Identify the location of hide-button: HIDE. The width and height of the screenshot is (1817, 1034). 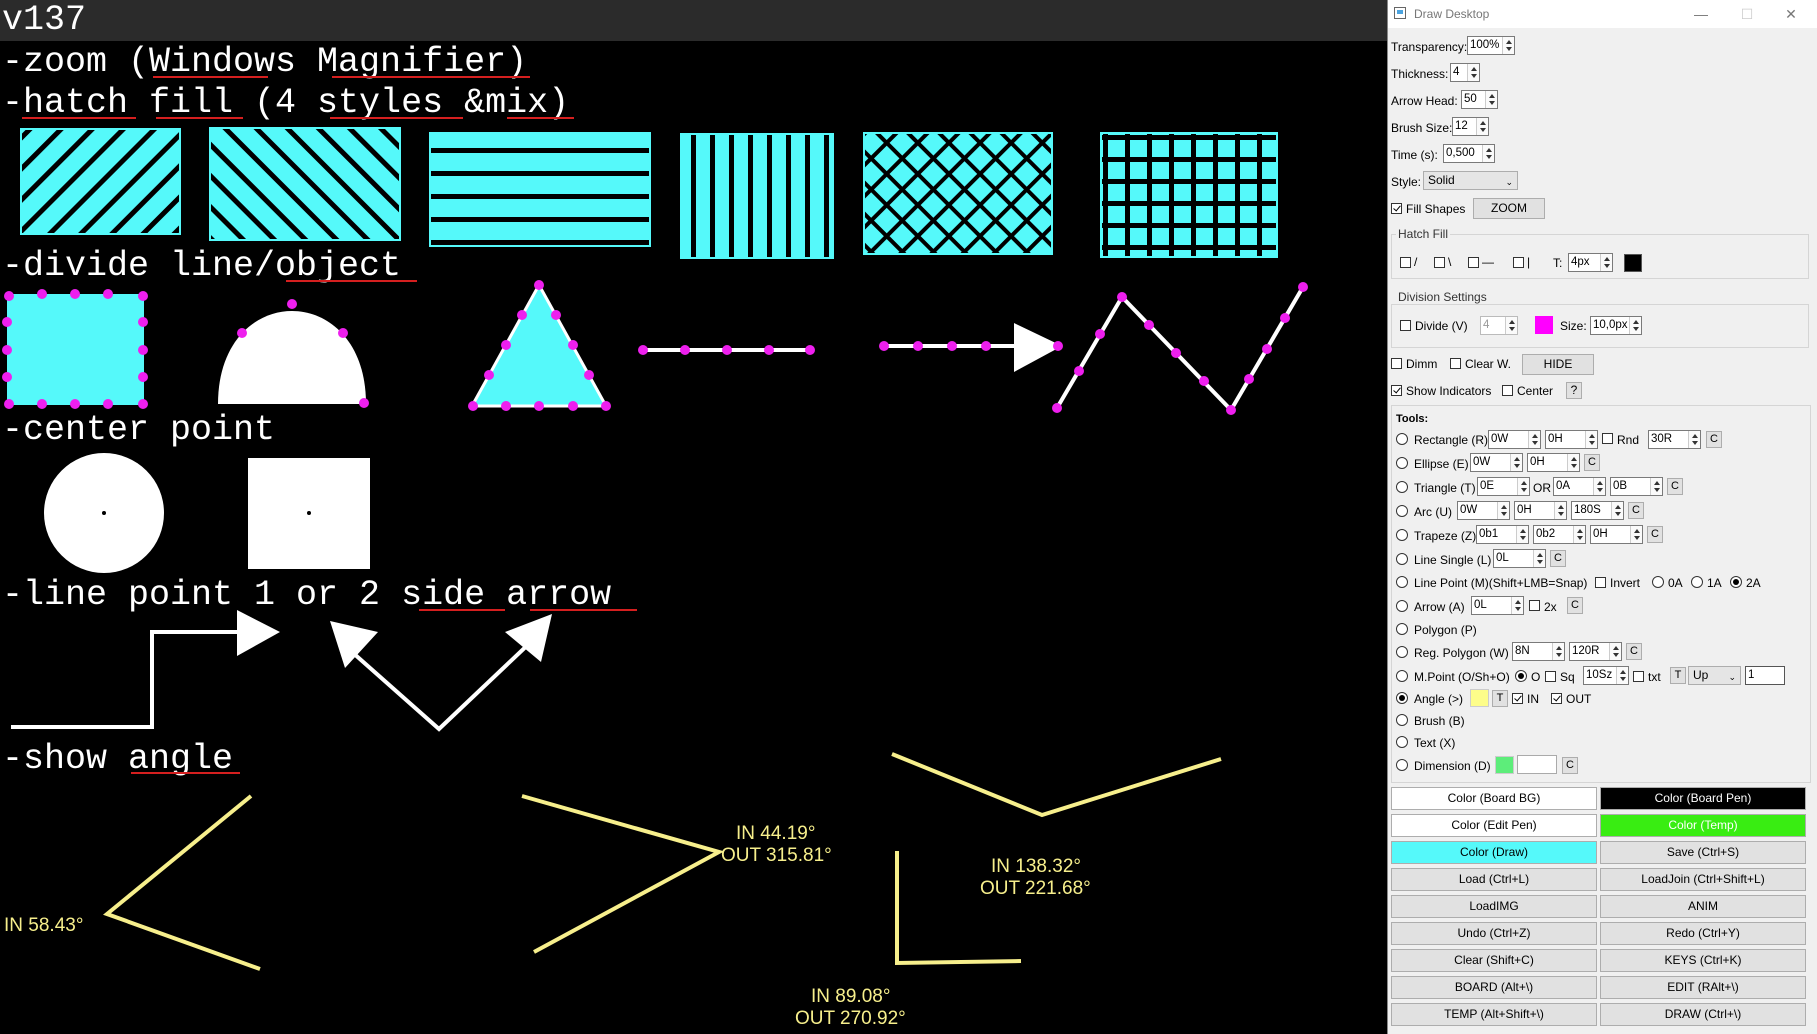
(1558, 364).